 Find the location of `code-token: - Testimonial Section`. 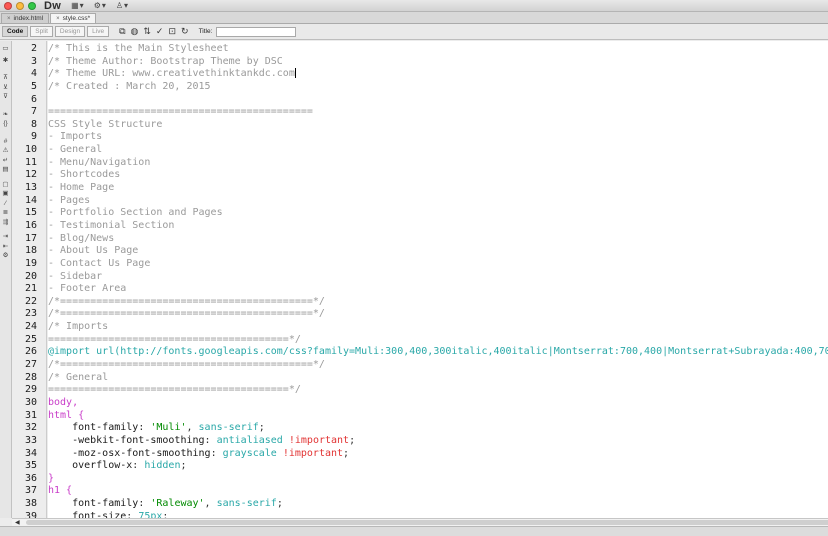

code-token: - Testimonial Section is located at coordinates (111, 225).